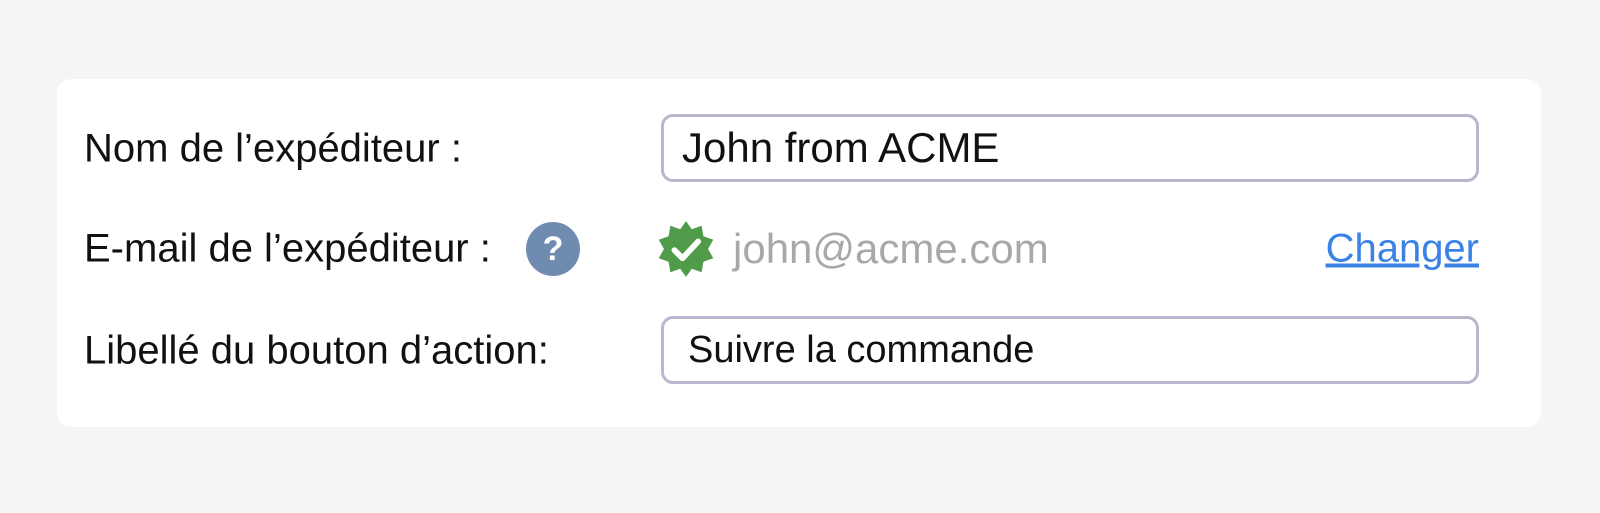 This screenshot has height=513, width=1600. What do you see at coordinates (287, 248) in the screenshot?
I see `sender-email-label: E-mail de l’expéditeur :` at bounding box center [287, 248].